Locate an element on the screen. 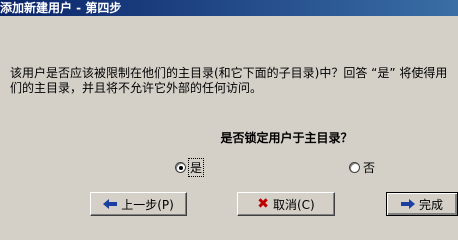 The width and height of the screenshot is (458, 240). radio-button-yes is located at coordinates (180, 167).